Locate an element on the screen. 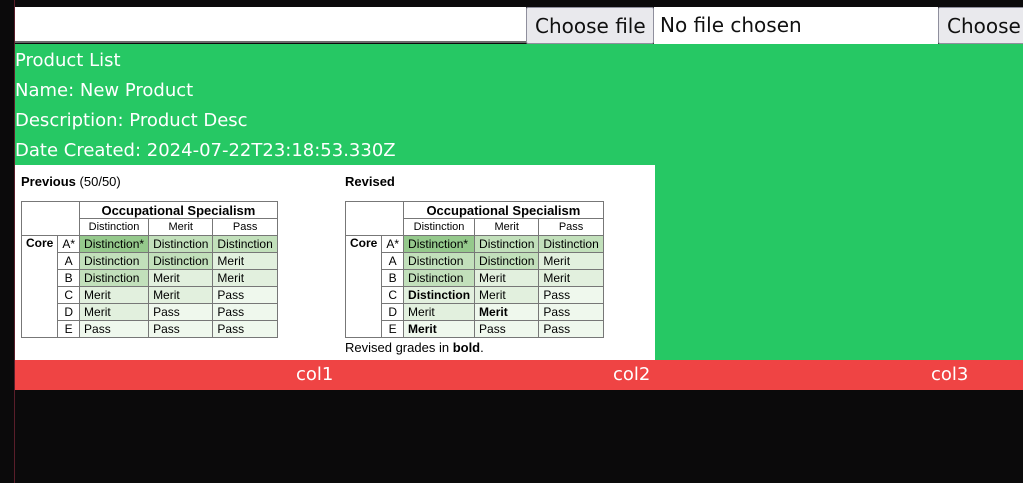 The image size is (1023, 483). table-row: C Distinction Merit Pass is located at coordinates (475, 295).